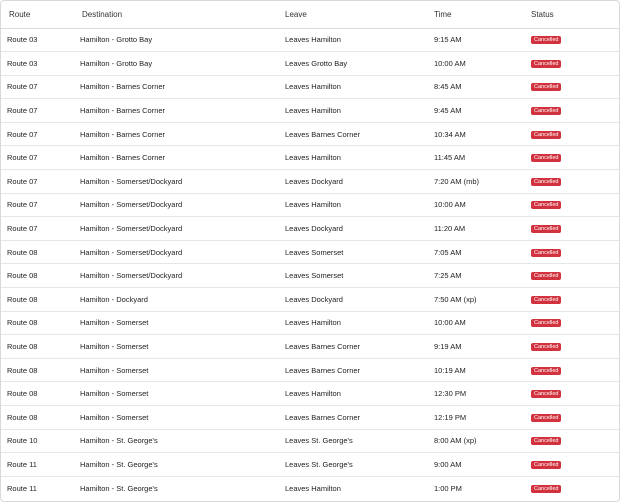 This screenshot has width=620, height=502. Describe the element at coordinates (319, 441) in the screenshot. I see `cell-leave: Leaves St. George's` at that location.